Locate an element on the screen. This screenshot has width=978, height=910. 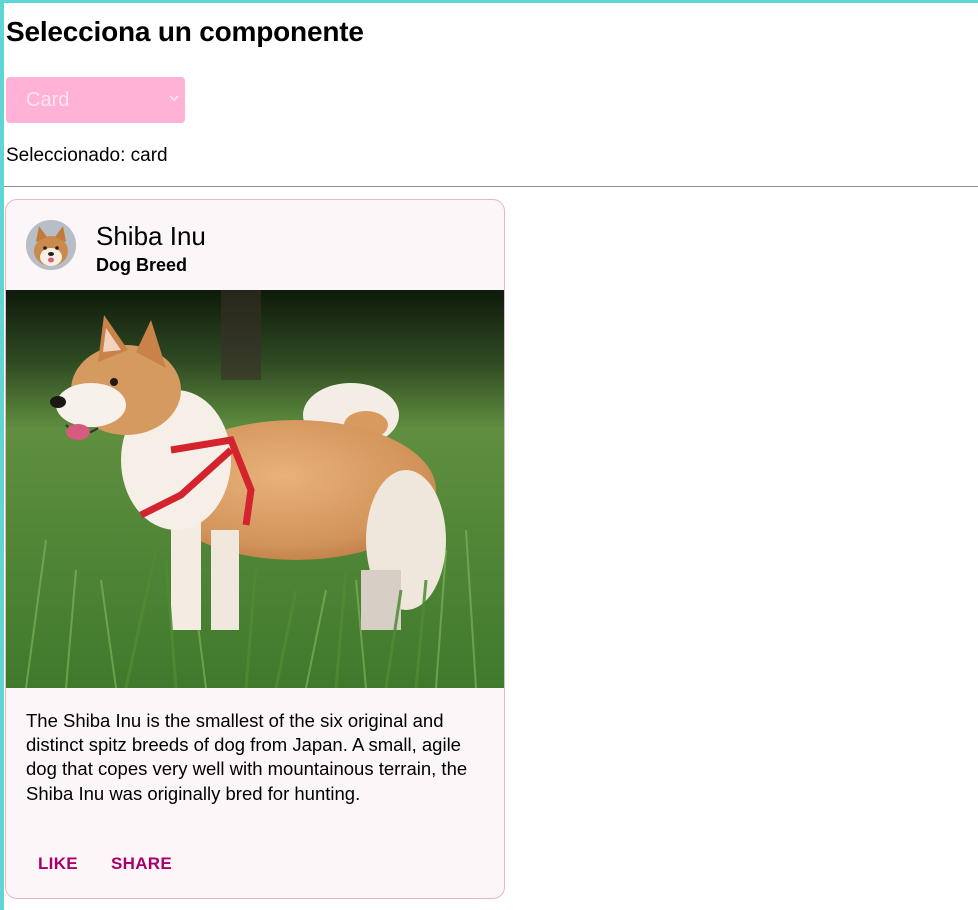
card-title: Shiba Inu is located at coordinates (151, 236).